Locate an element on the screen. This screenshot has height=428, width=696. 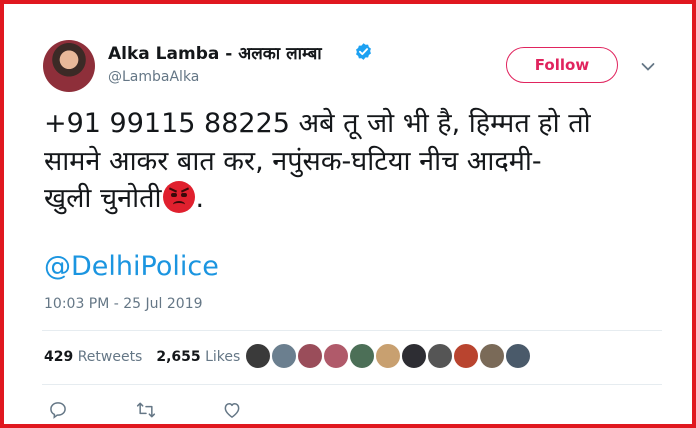
tweet-text-line: सामने आकर बात कर, नपुंसक-घटिया नीच आदमी- is located at coordinates (293, 161).